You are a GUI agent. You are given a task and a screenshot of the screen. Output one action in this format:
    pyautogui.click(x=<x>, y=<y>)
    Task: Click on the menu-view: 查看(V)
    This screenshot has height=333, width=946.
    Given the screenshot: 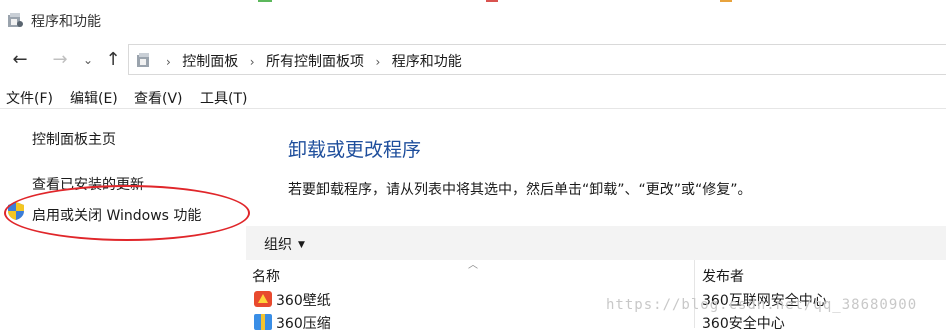 What is the action you would take?
    pyautogui.click(x=158, y=98)
    